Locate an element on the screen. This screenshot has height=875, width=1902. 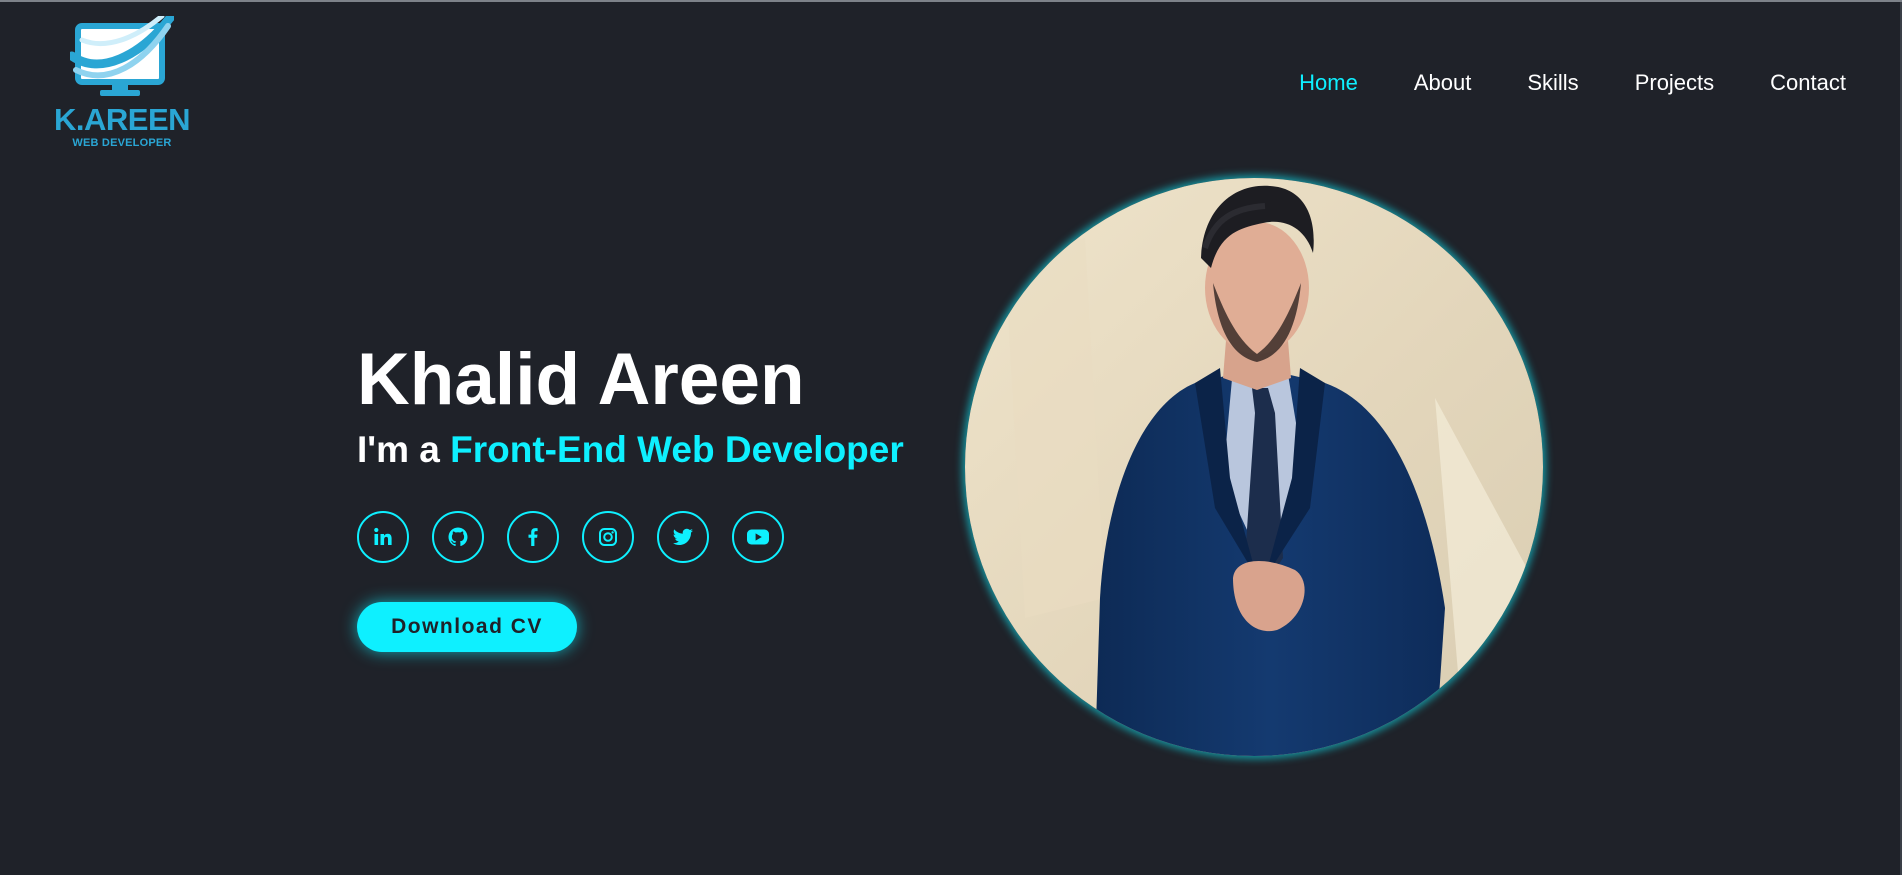
twitter-icon is located at coordinates (682, 536).